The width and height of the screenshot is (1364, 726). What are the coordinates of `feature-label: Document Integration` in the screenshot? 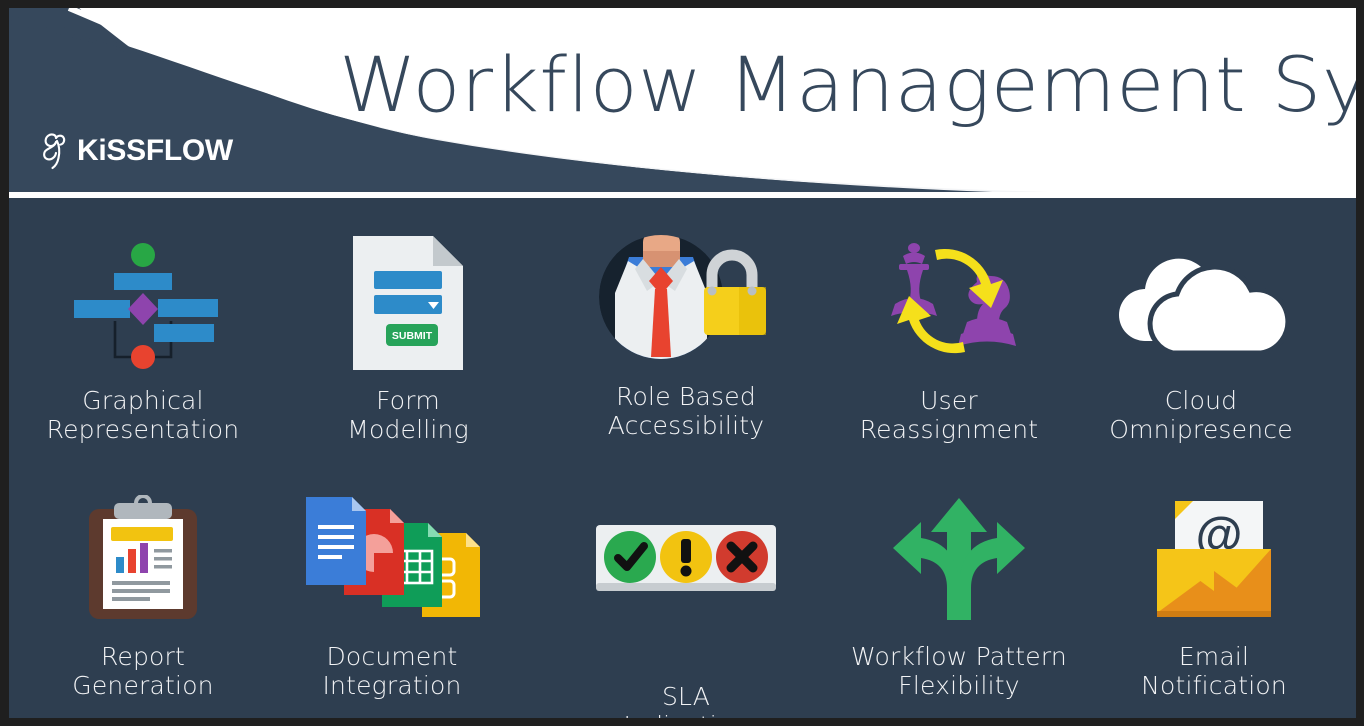 It's located at (392, 671).